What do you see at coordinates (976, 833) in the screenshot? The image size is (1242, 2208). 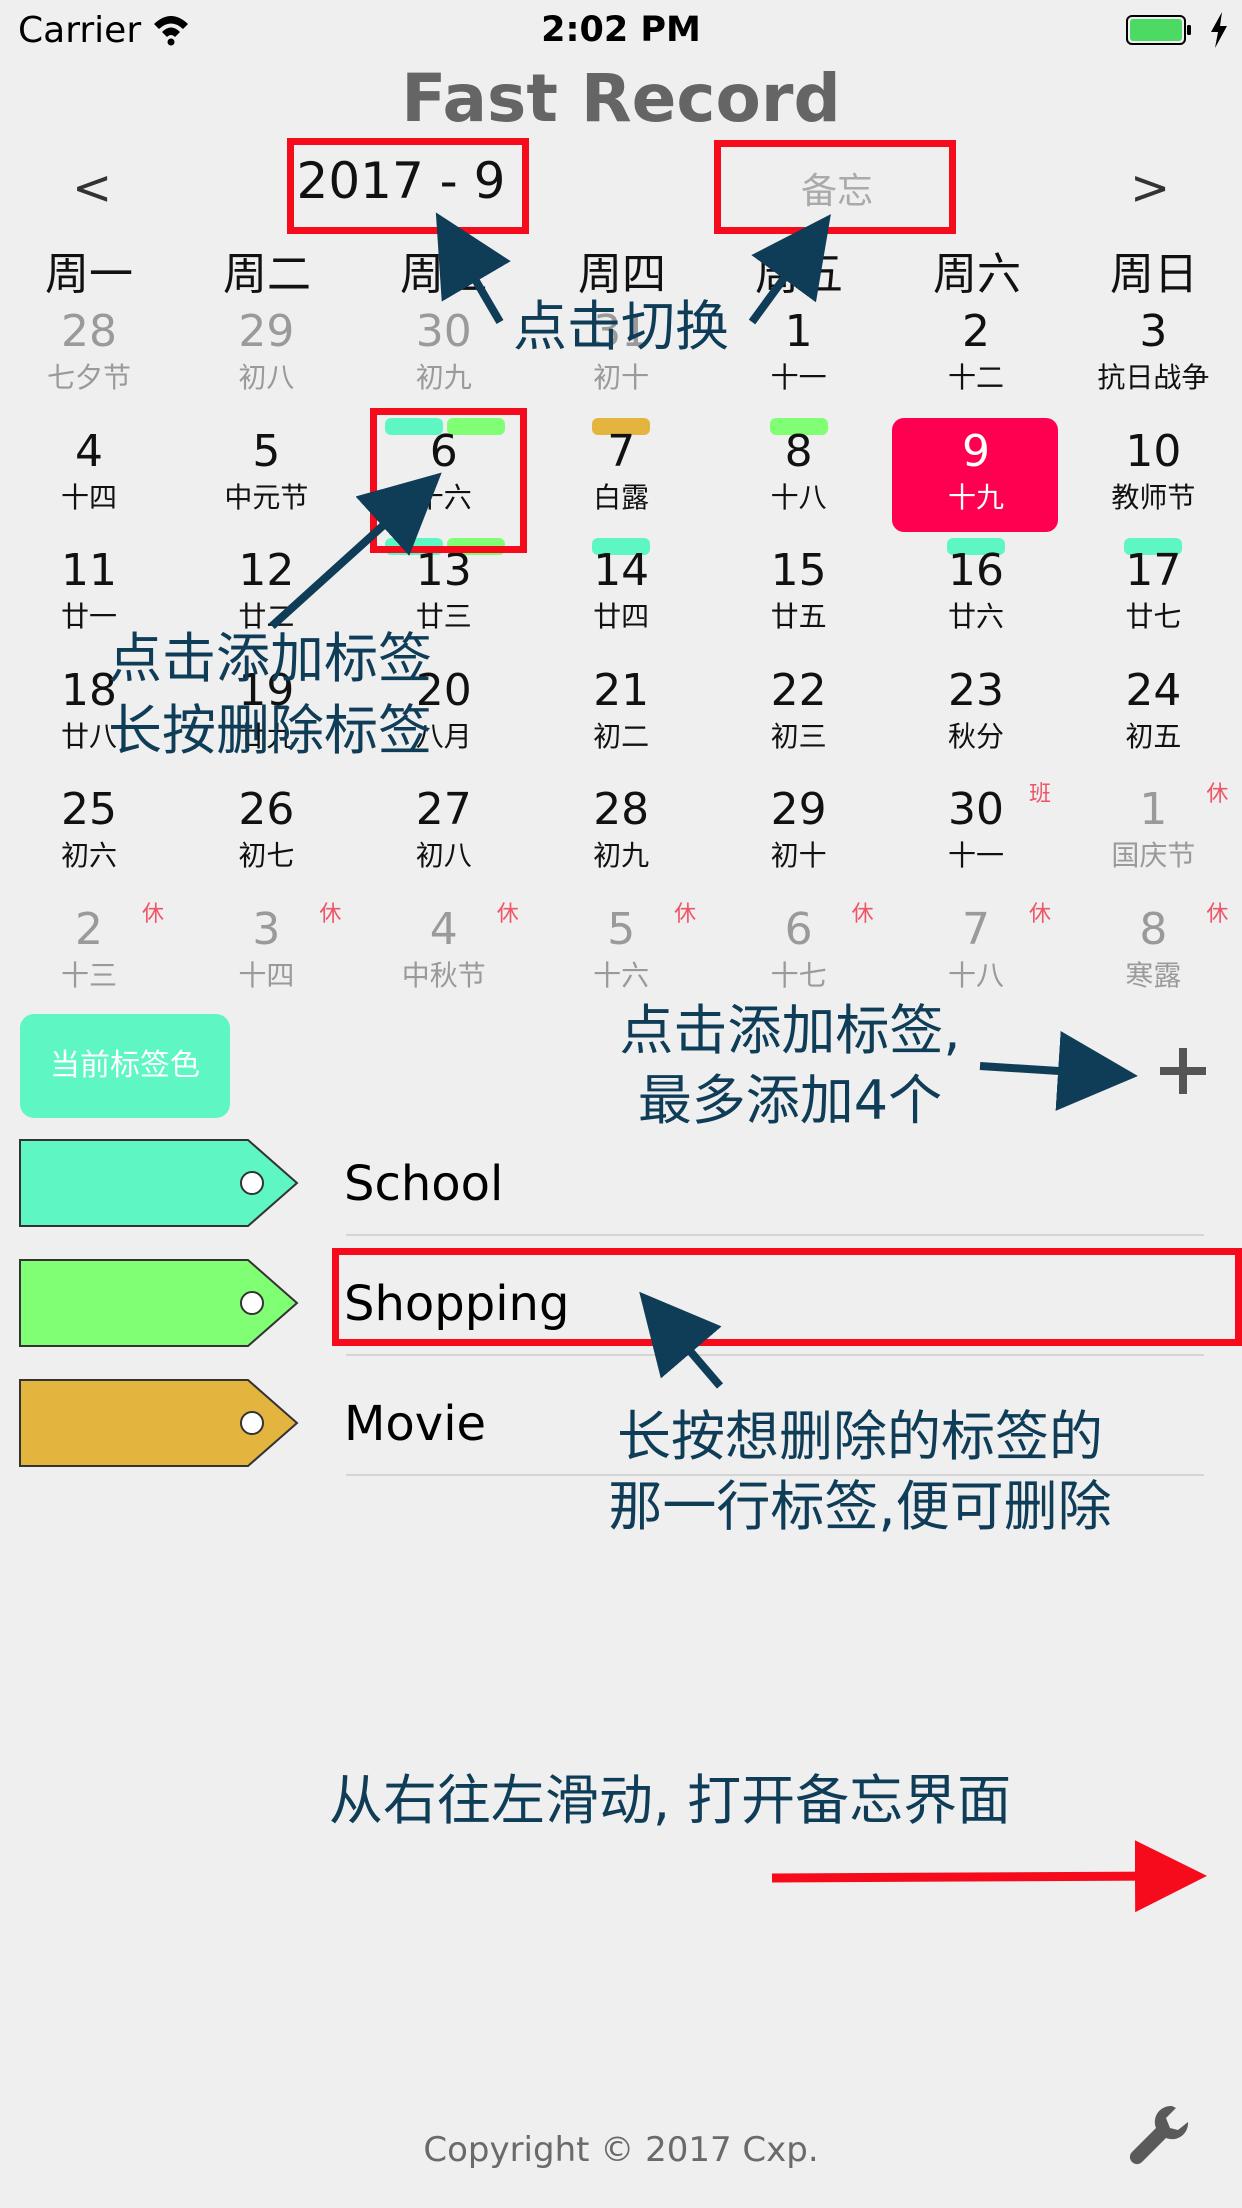 I see `calendar-day: 30 十一班` at bounding box center [976, 833].